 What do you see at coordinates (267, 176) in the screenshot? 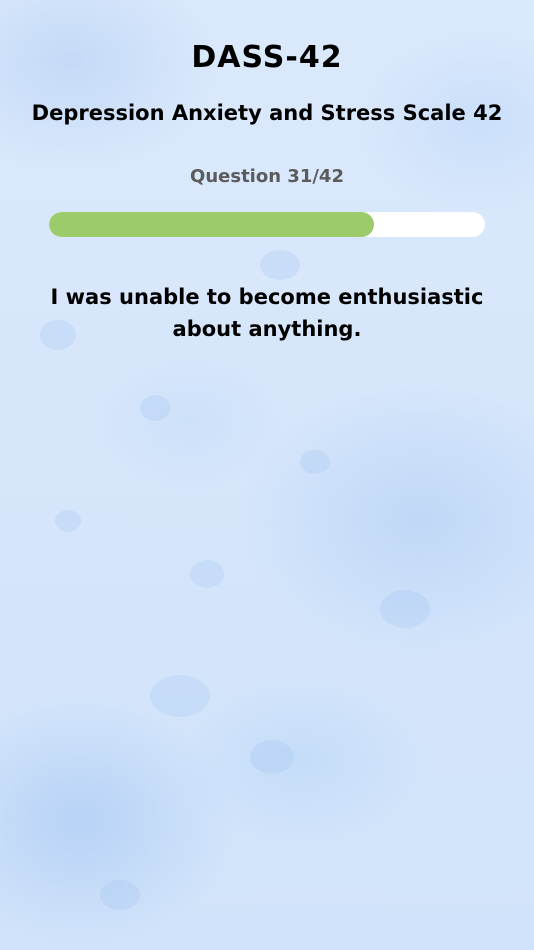
I see `question-counter: Question 31/42` at bounding box center [267, 176].